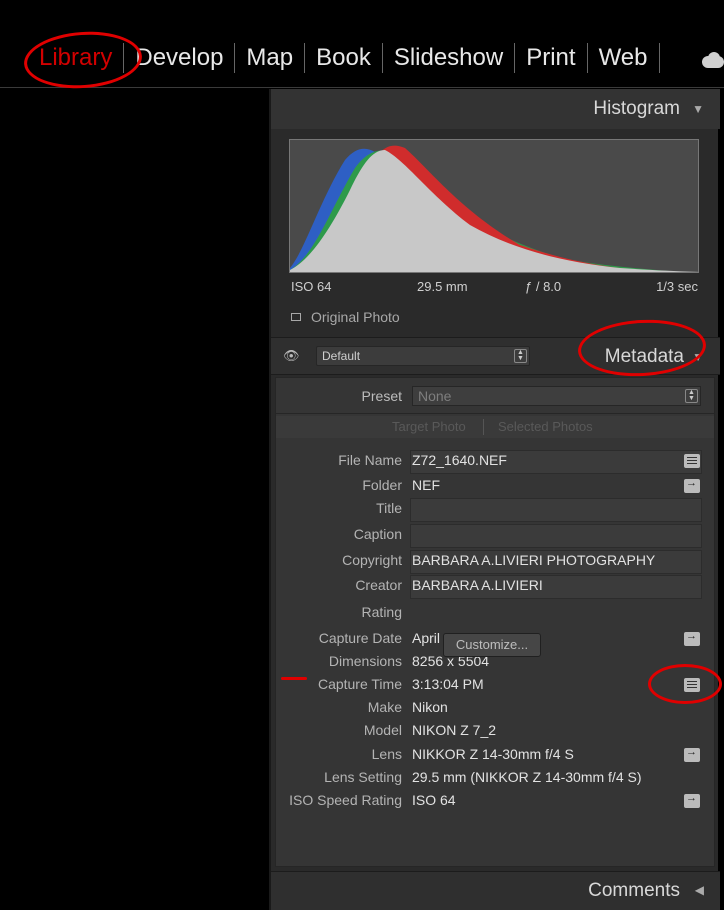 This screenshot has width=724, height=910. Describe the element at coordinates (359, 684) in the screenshot. I see `metadata-label: Capture Time` at that location.